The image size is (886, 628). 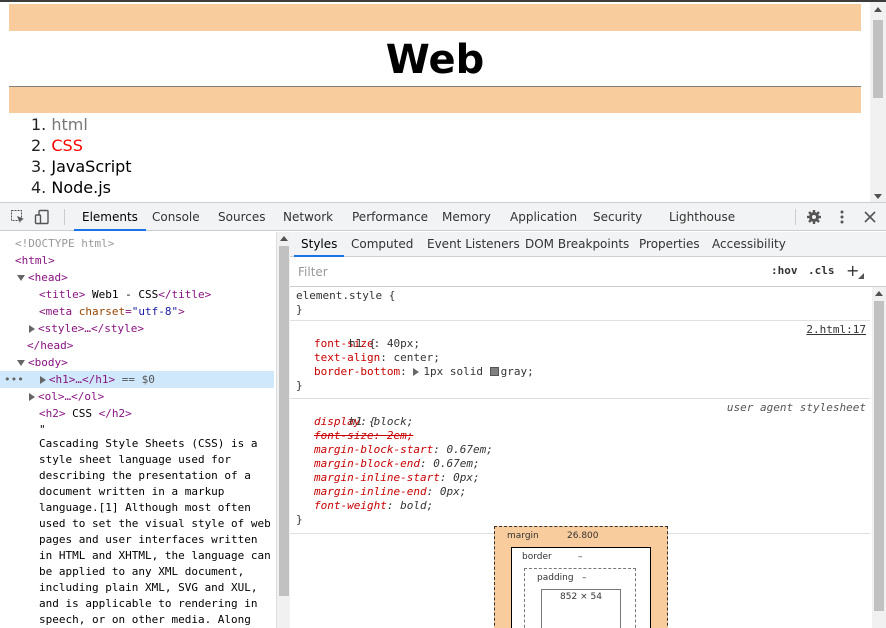 I want to click on page-scrollbar, so click(x=878, y=102).